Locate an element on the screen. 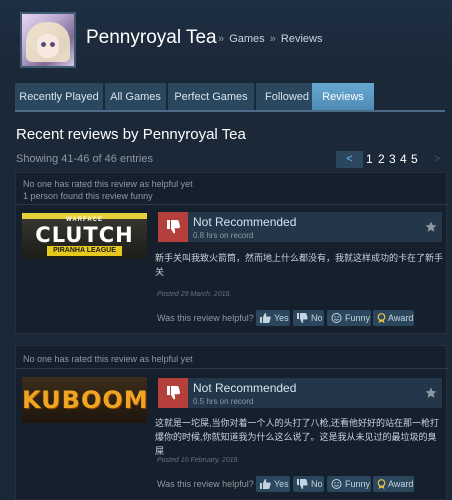  tab-perfect-games: Perfect Games is located at coordinates (211, 96).